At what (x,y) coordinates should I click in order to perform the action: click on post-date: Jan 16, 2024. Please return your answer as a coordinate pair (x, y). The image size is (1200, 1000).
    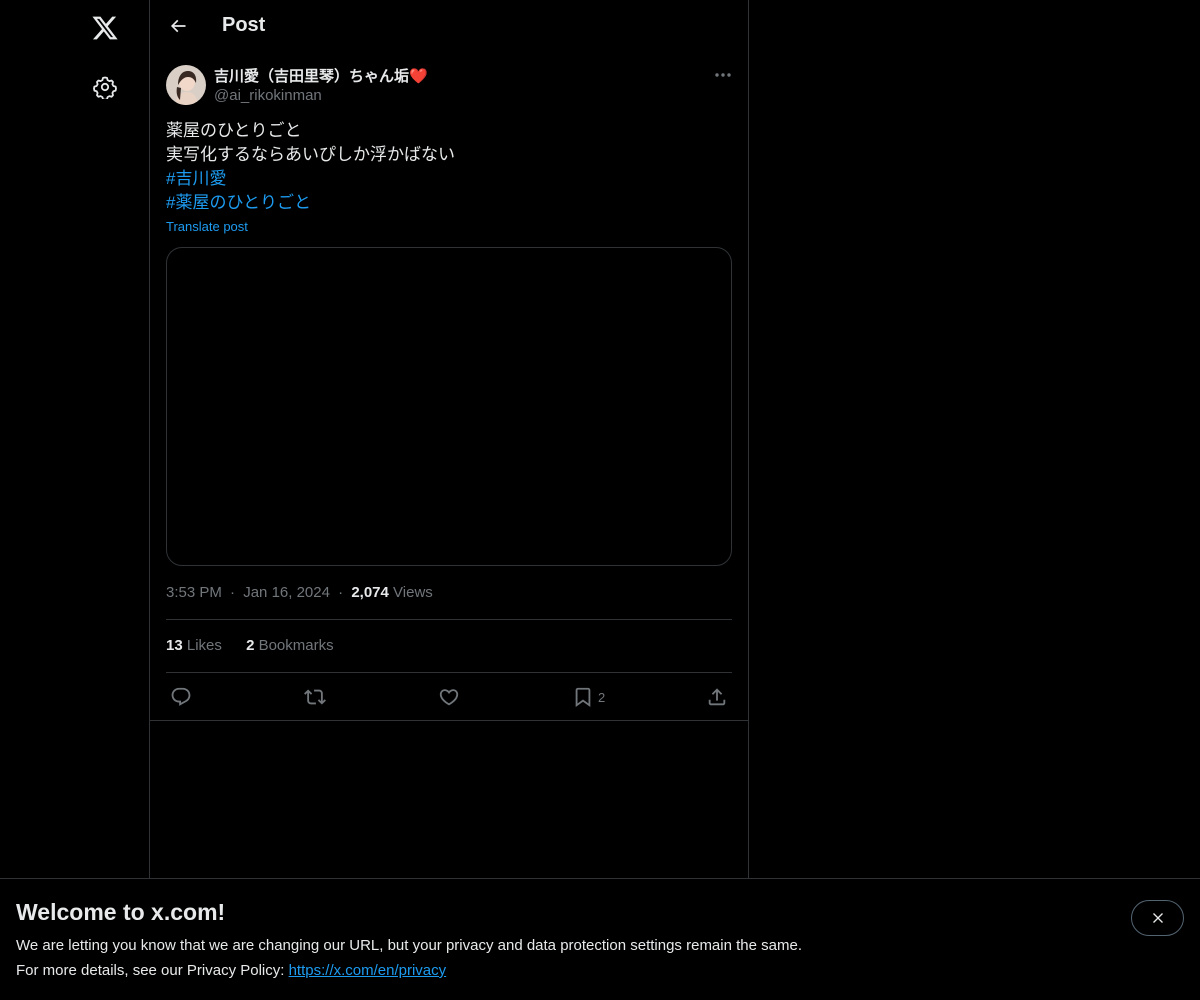
    Looking at the image, I should click on (286, 592).